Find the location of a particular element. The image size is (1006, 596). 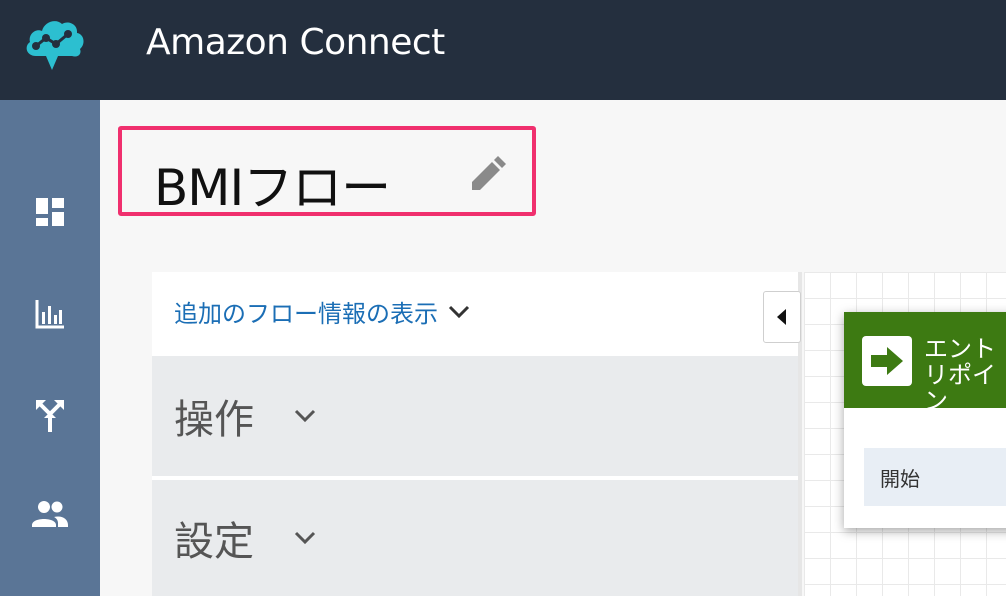

pencil-icon is located at coordinates (487, 175).